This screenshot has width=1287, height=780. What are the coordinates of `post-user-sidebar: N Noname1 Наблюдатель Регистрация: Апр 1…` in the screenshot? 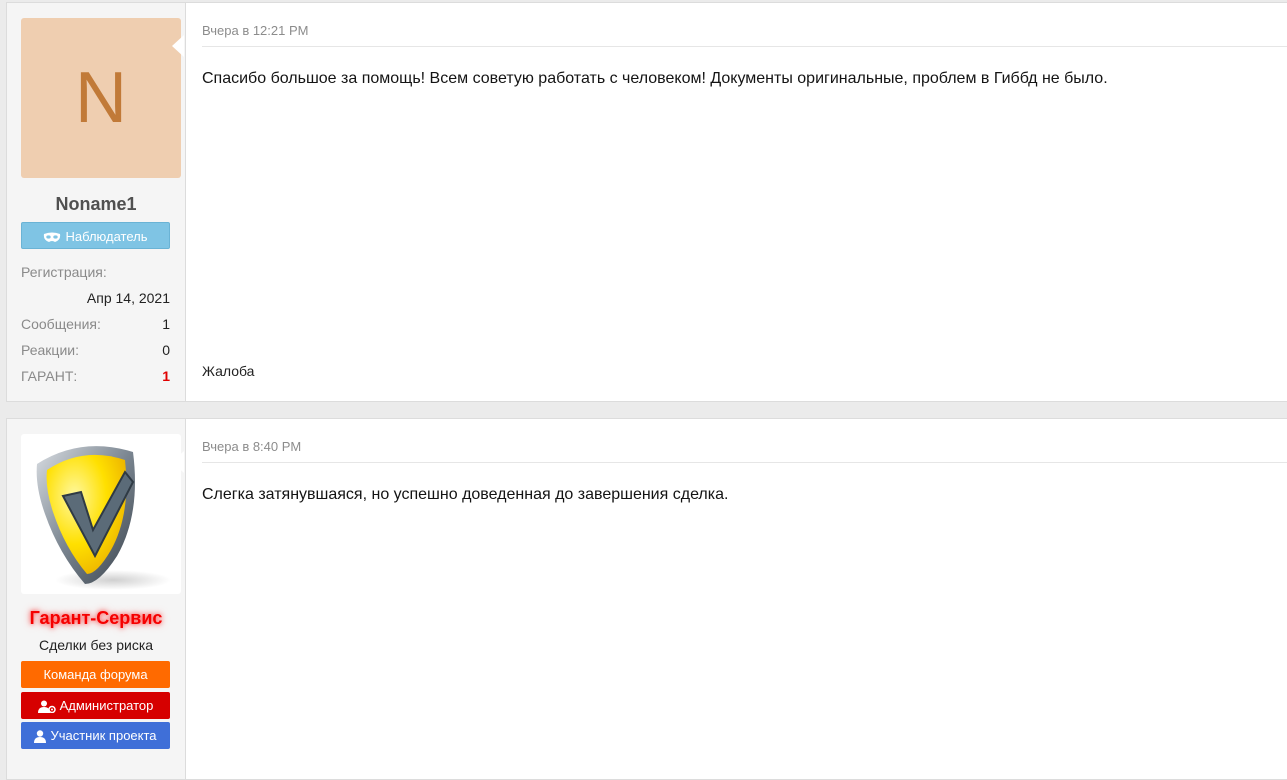 It's located at (96, 202).